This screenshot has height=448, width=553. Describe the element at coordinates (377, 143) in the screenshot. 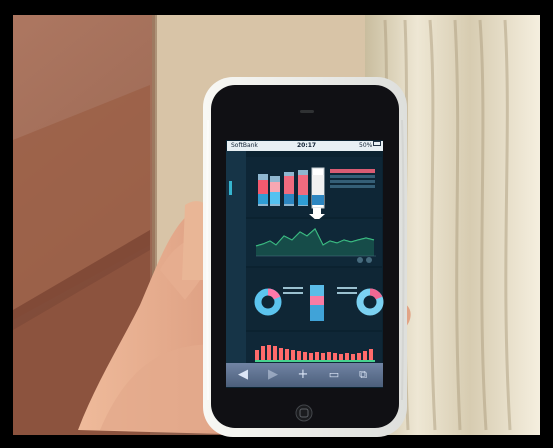

I see `battery-icon` at that location.